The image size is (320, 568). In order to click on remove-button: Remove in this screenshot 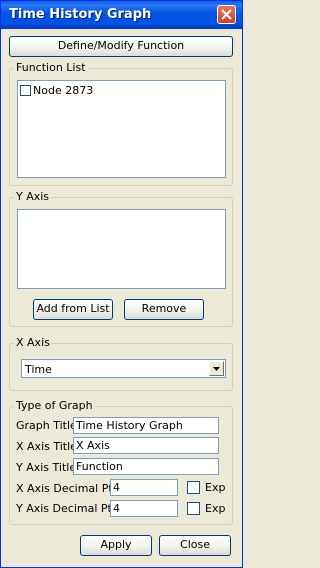, I will do `click(164, 309)`.